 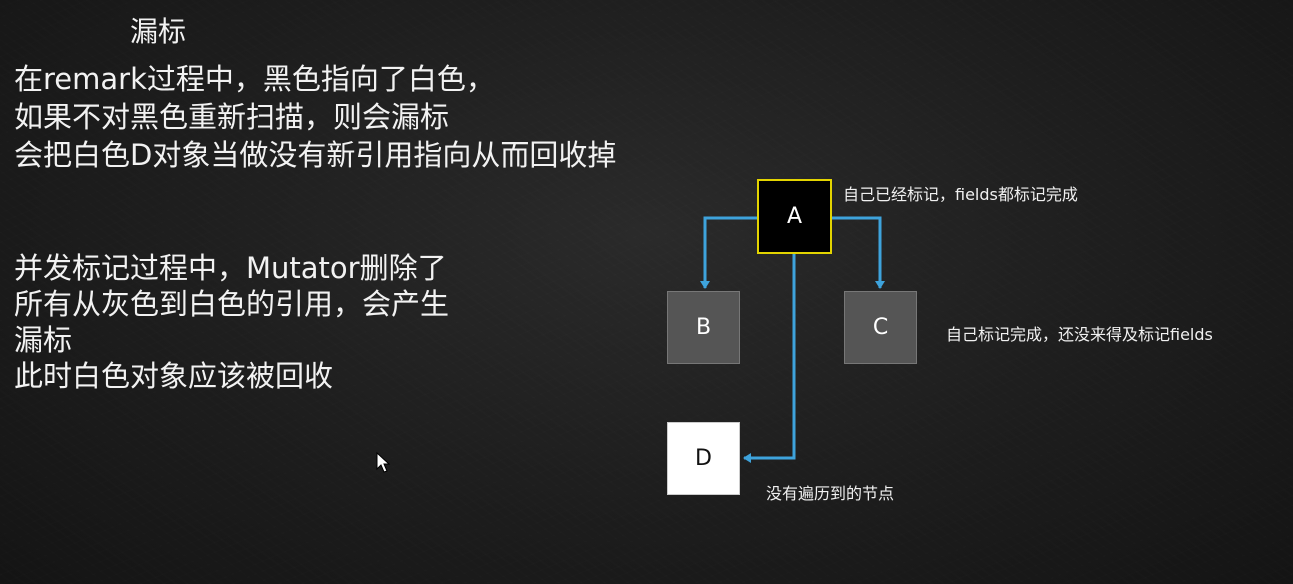 What do you see at coordinates (703, 458) in the screenshot?
I see `node-d-white: D` at bounding box center [703, 458].